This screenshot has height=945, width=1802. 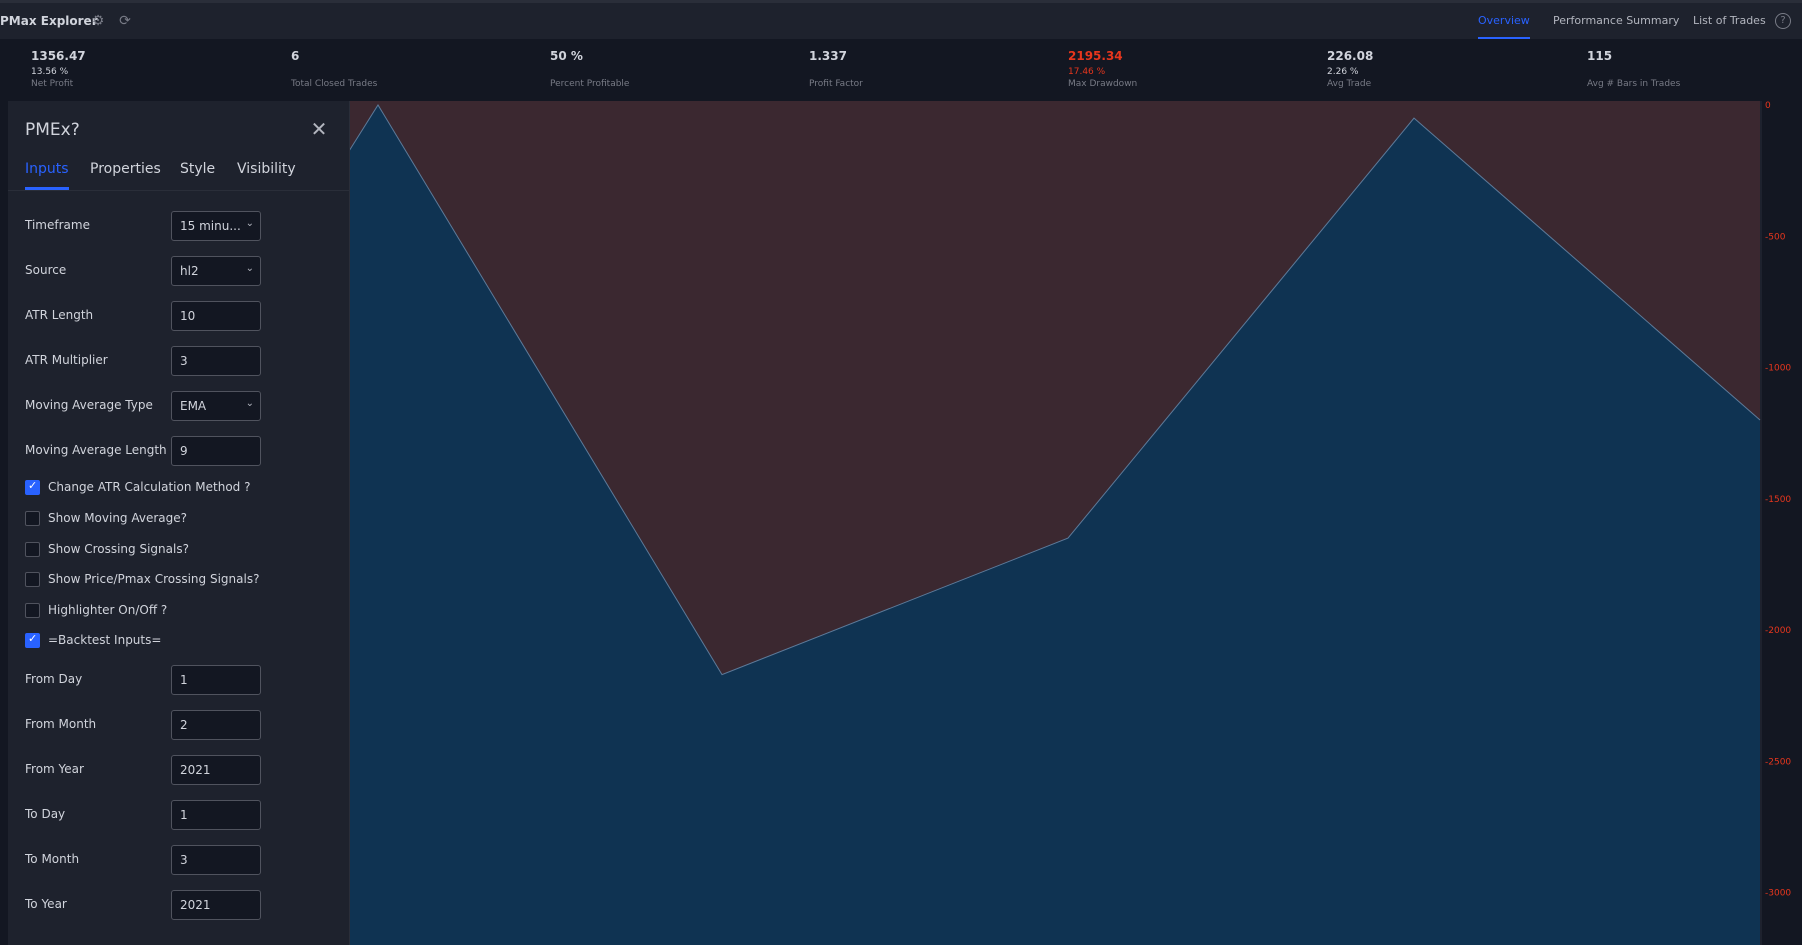 I want to click on ma-type-label: Moving Average Type, so click(x=89, y=405).